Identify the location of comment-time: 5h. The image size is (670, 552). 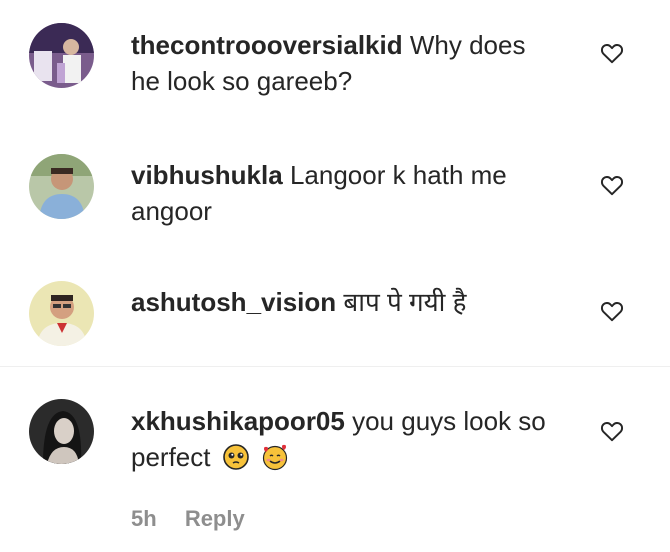
(144, 518).